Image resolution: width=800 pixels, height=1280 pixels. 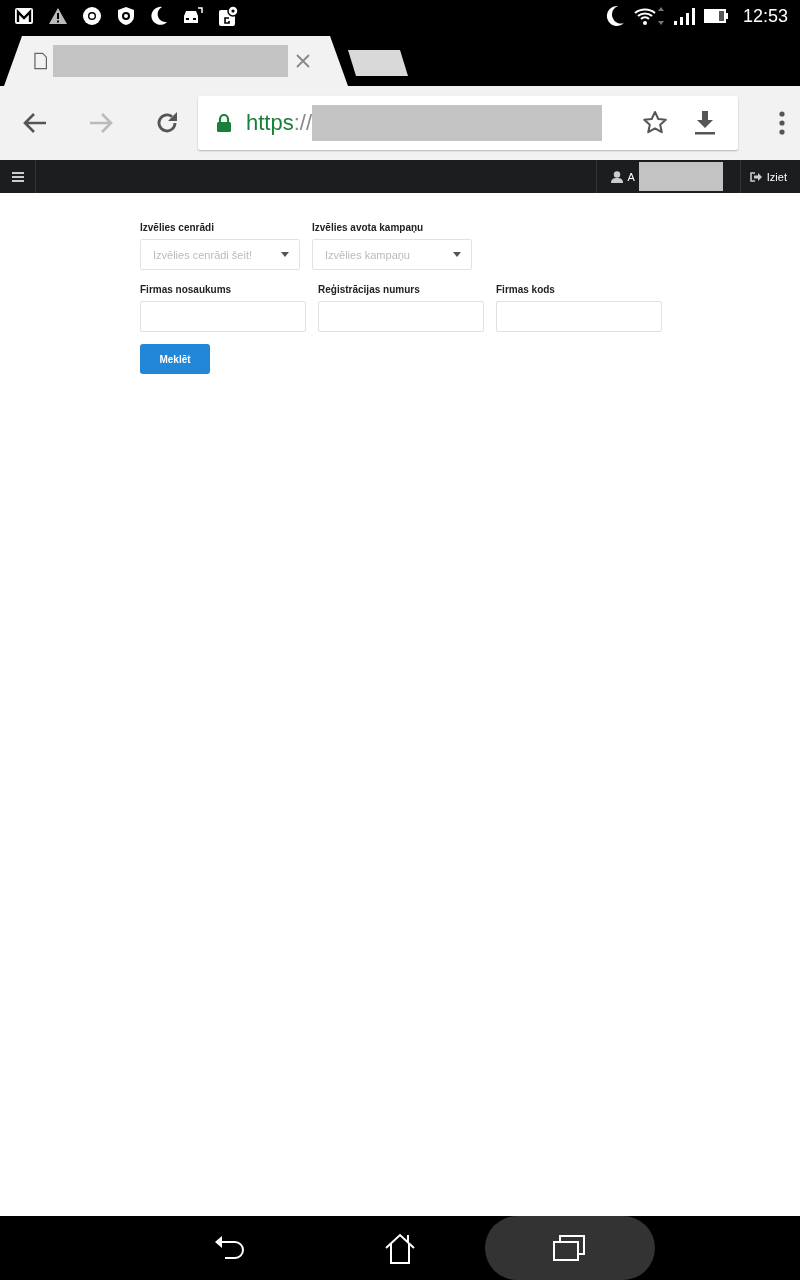 I want to click on map-pin-icon, so click(x=228, y=16).